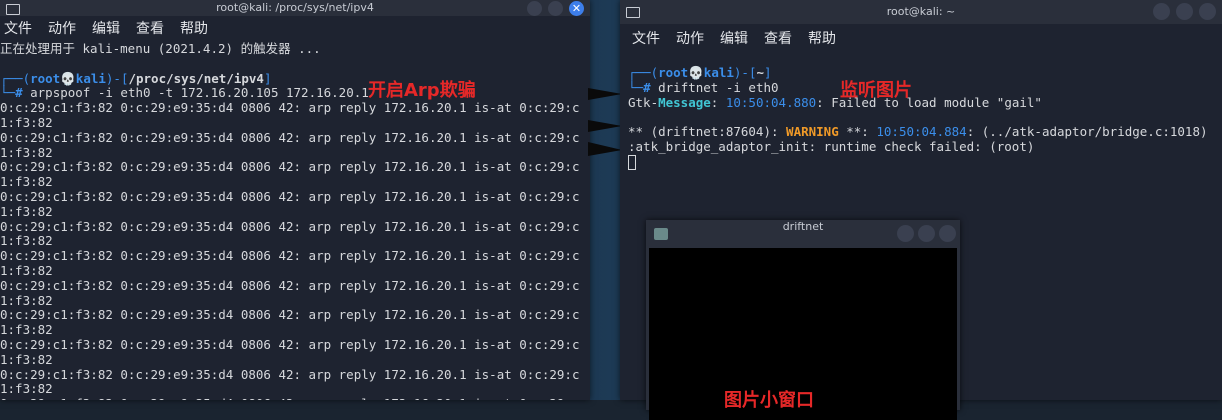 Image resolution: width=1222 pixels, height=420 pixels. Describe the element at coordinates (422, 90) in the screenshot. I see `annotation-arp: 开启Arp欺骗` at that location.